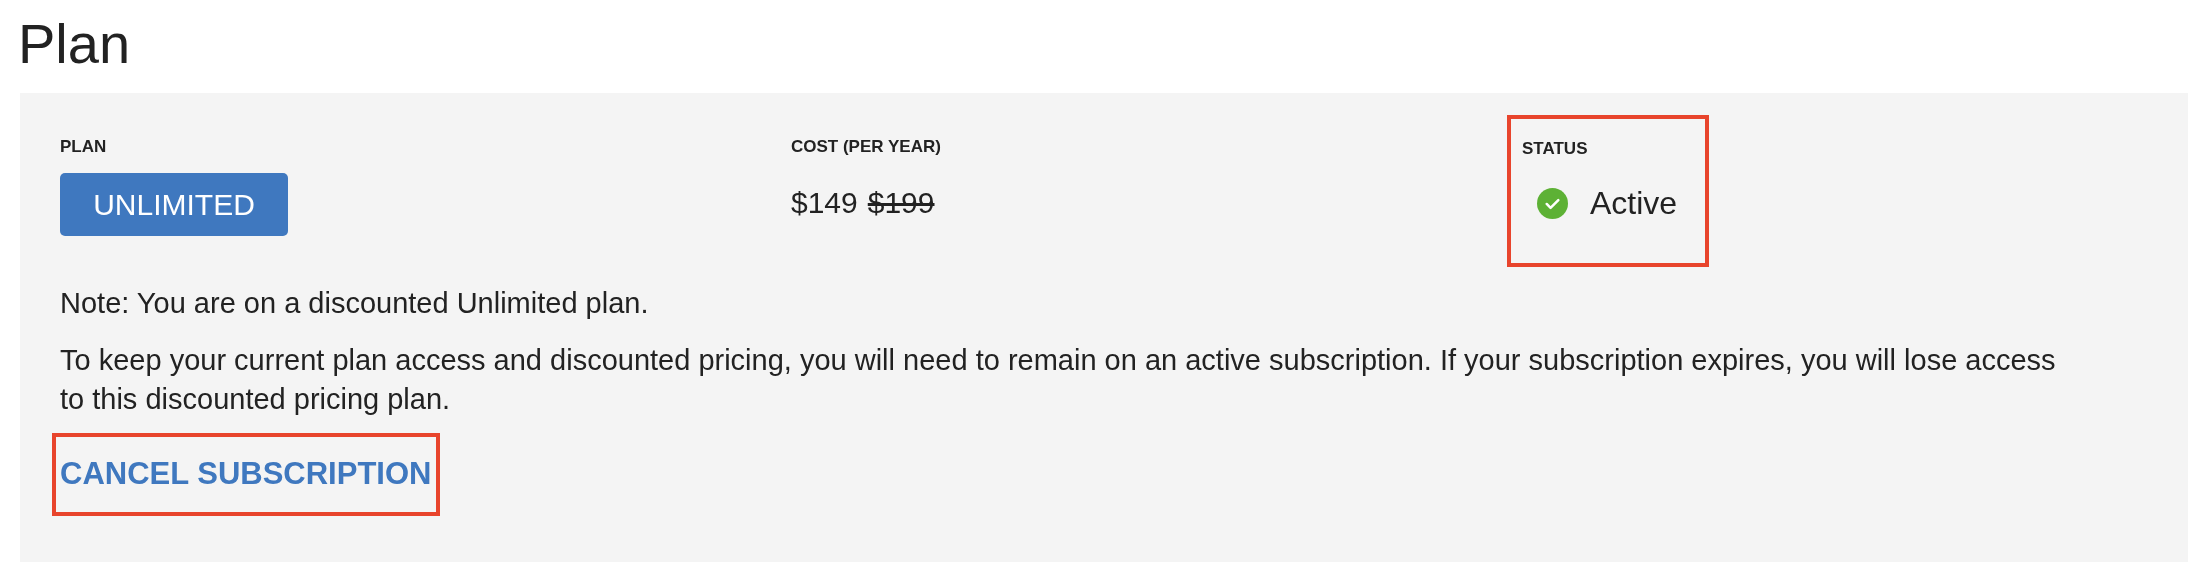 The image size is (2188, 584). Describe the element at coordinates (74, 44) in the screenshot. I see `page-title: Plan` at that location.